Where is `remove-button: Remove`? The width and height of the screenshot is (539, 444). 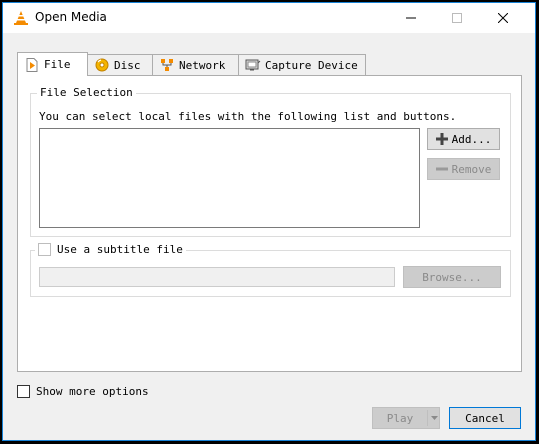
remove-button: Remove is located at coordinates (463, 169).